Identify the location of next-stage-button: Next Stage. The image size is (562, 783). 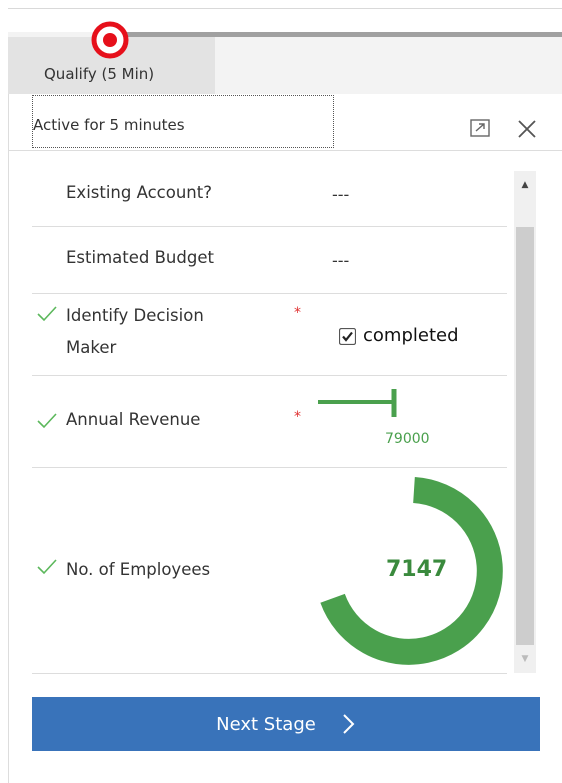
(286, 724).